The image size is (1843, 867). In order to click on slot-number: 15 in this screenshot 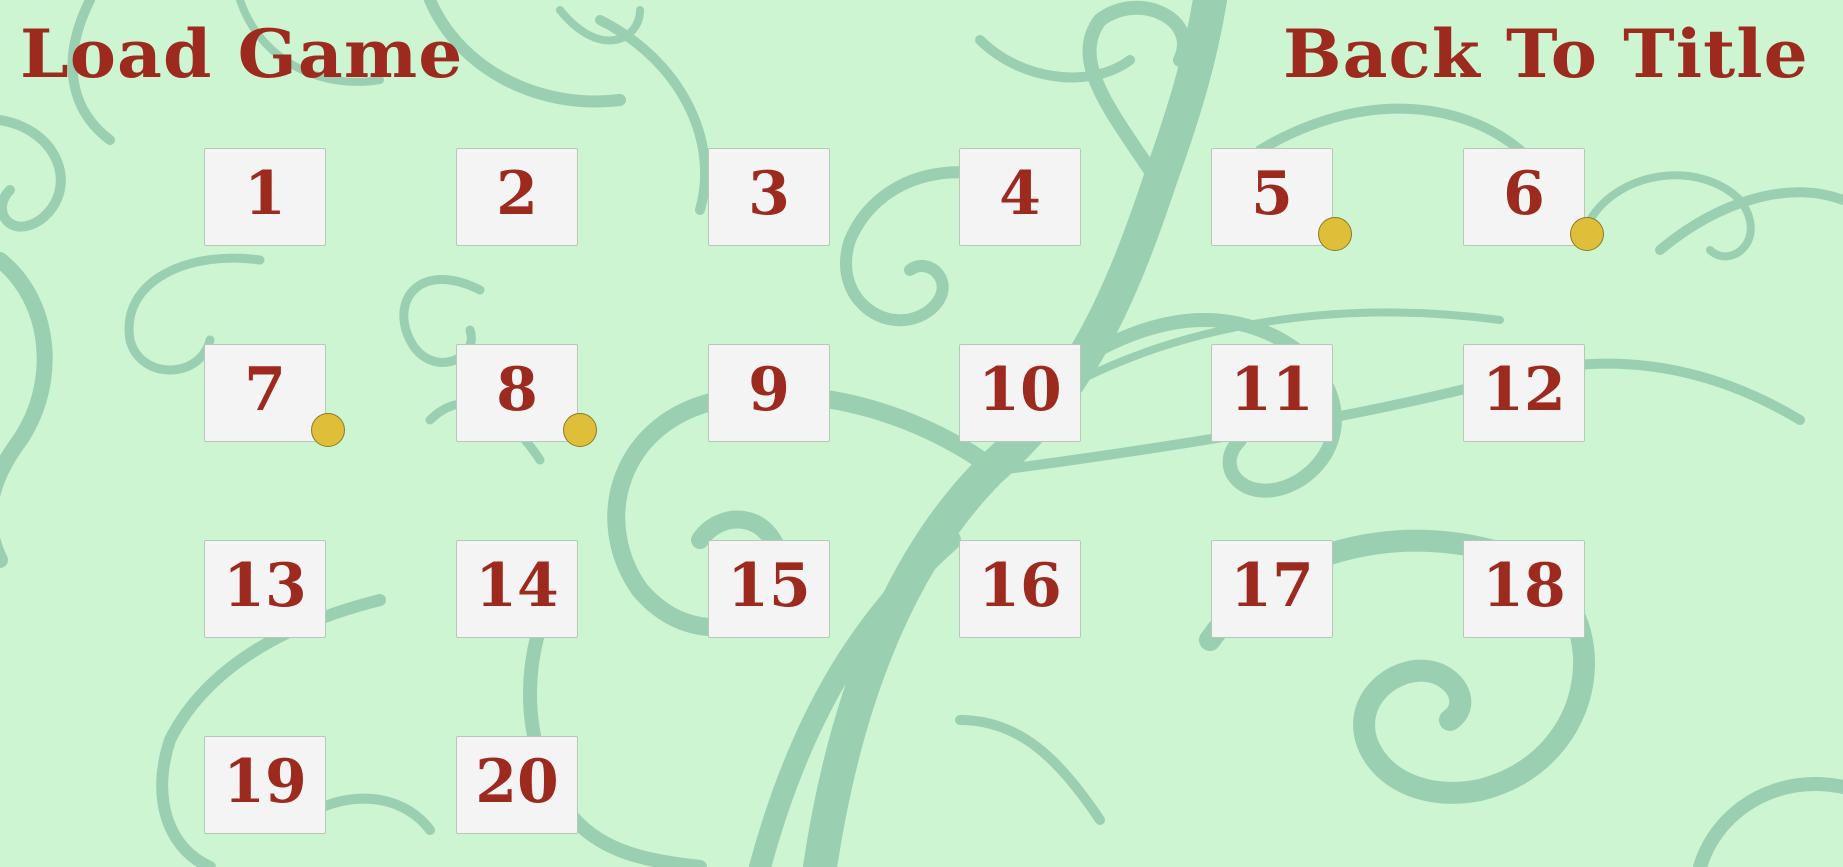, I will do `click(769, 586)`.